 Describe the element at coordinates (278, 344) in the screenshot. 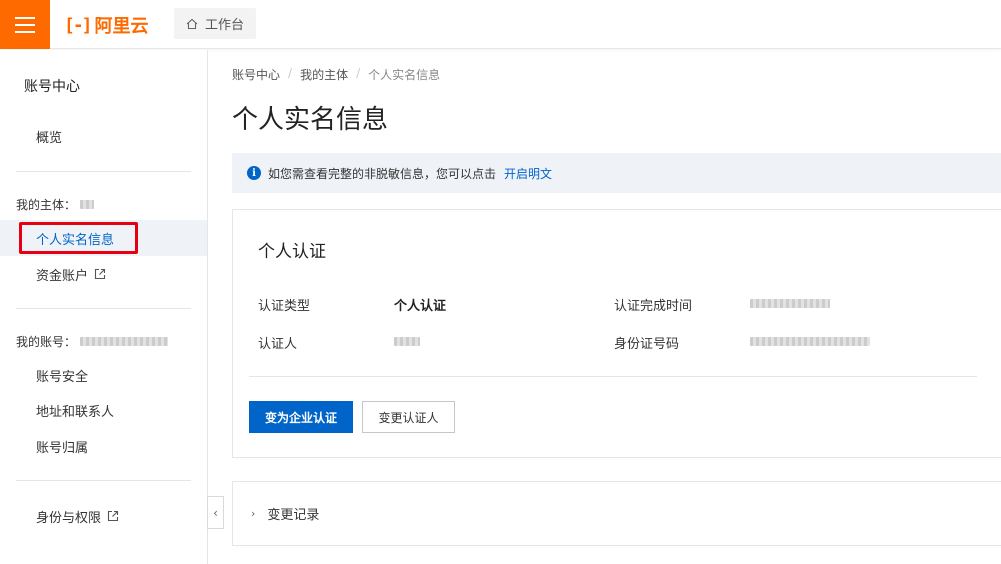

I see `auth-person-label: 认证人` at that location.